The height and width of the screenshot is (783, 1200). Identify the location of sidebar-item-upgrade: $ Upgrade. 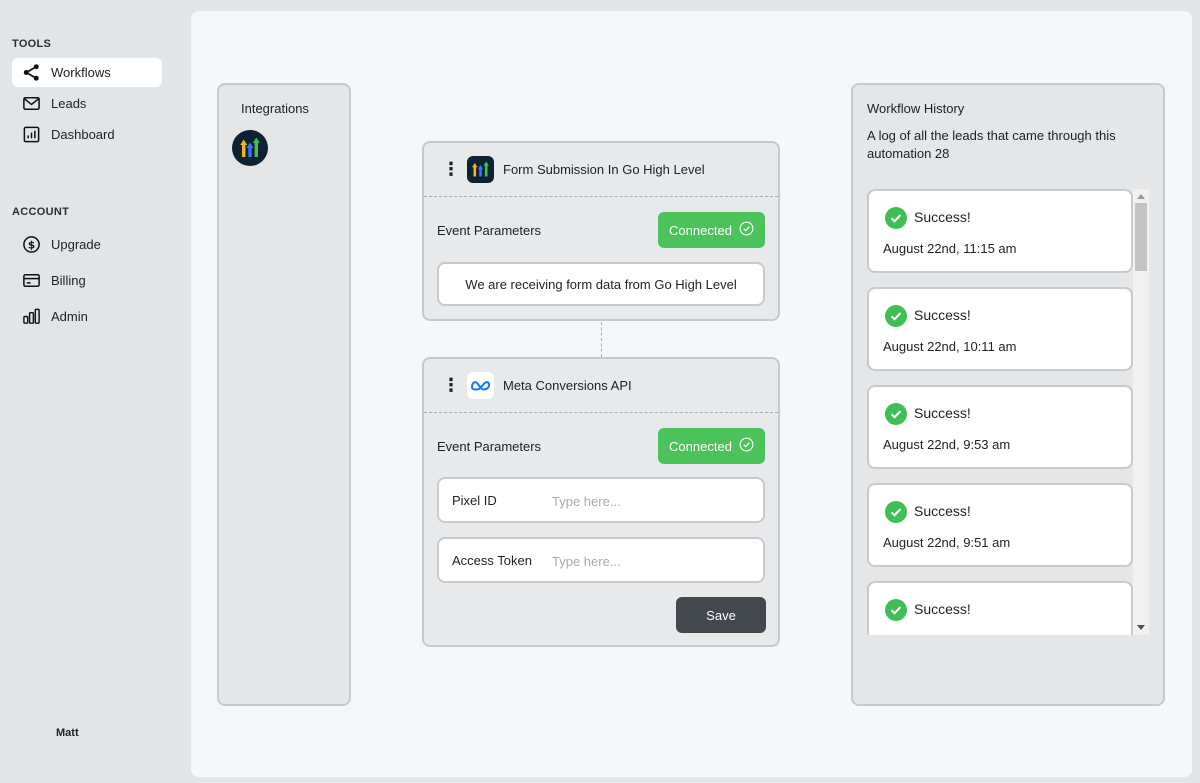
(87, 244).